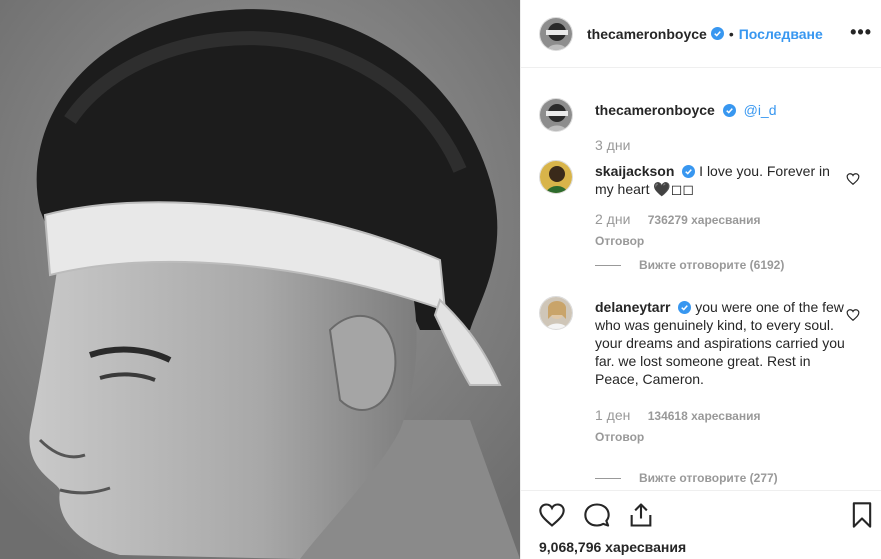  Describe the element at coordinates (647, 34) in the screenshot. I see `username: thecameronboyce` at that location.